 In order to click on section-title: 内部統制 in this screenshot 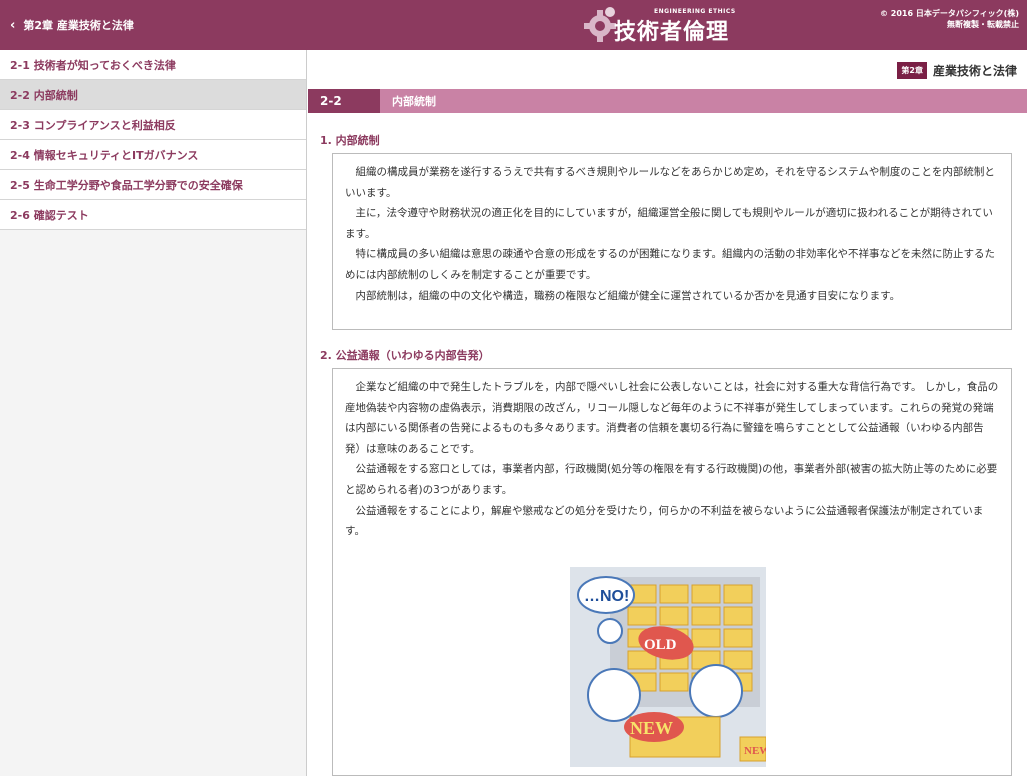, I will do `click(414, 101)`.